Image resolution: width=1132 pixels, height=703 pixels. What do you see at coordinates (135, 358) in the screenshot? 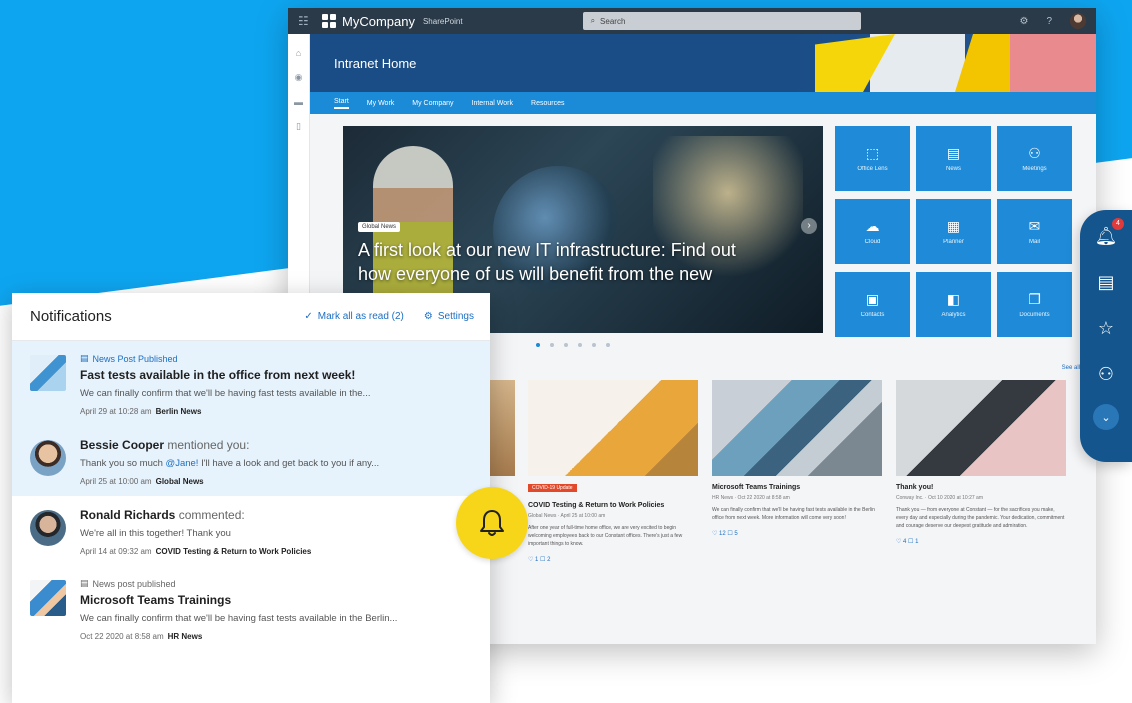
I see `category-label: News Post Published` at bounding box center [135, 358].